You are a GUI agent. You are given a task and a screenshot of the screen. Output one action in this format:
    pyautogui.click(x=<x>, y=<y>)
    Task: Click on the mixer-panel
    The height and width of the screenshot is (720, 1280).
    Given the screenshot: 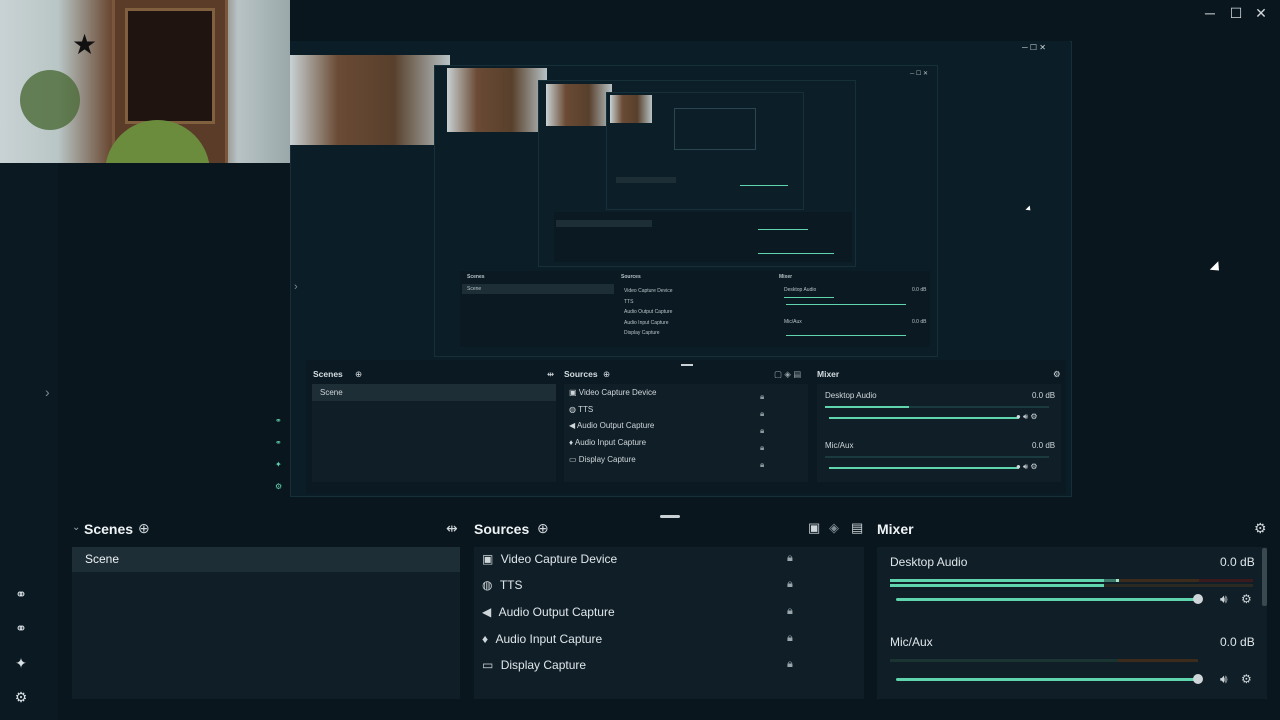 What is the action you would take?
    pyautogui.click(x=1072, y=623)
    